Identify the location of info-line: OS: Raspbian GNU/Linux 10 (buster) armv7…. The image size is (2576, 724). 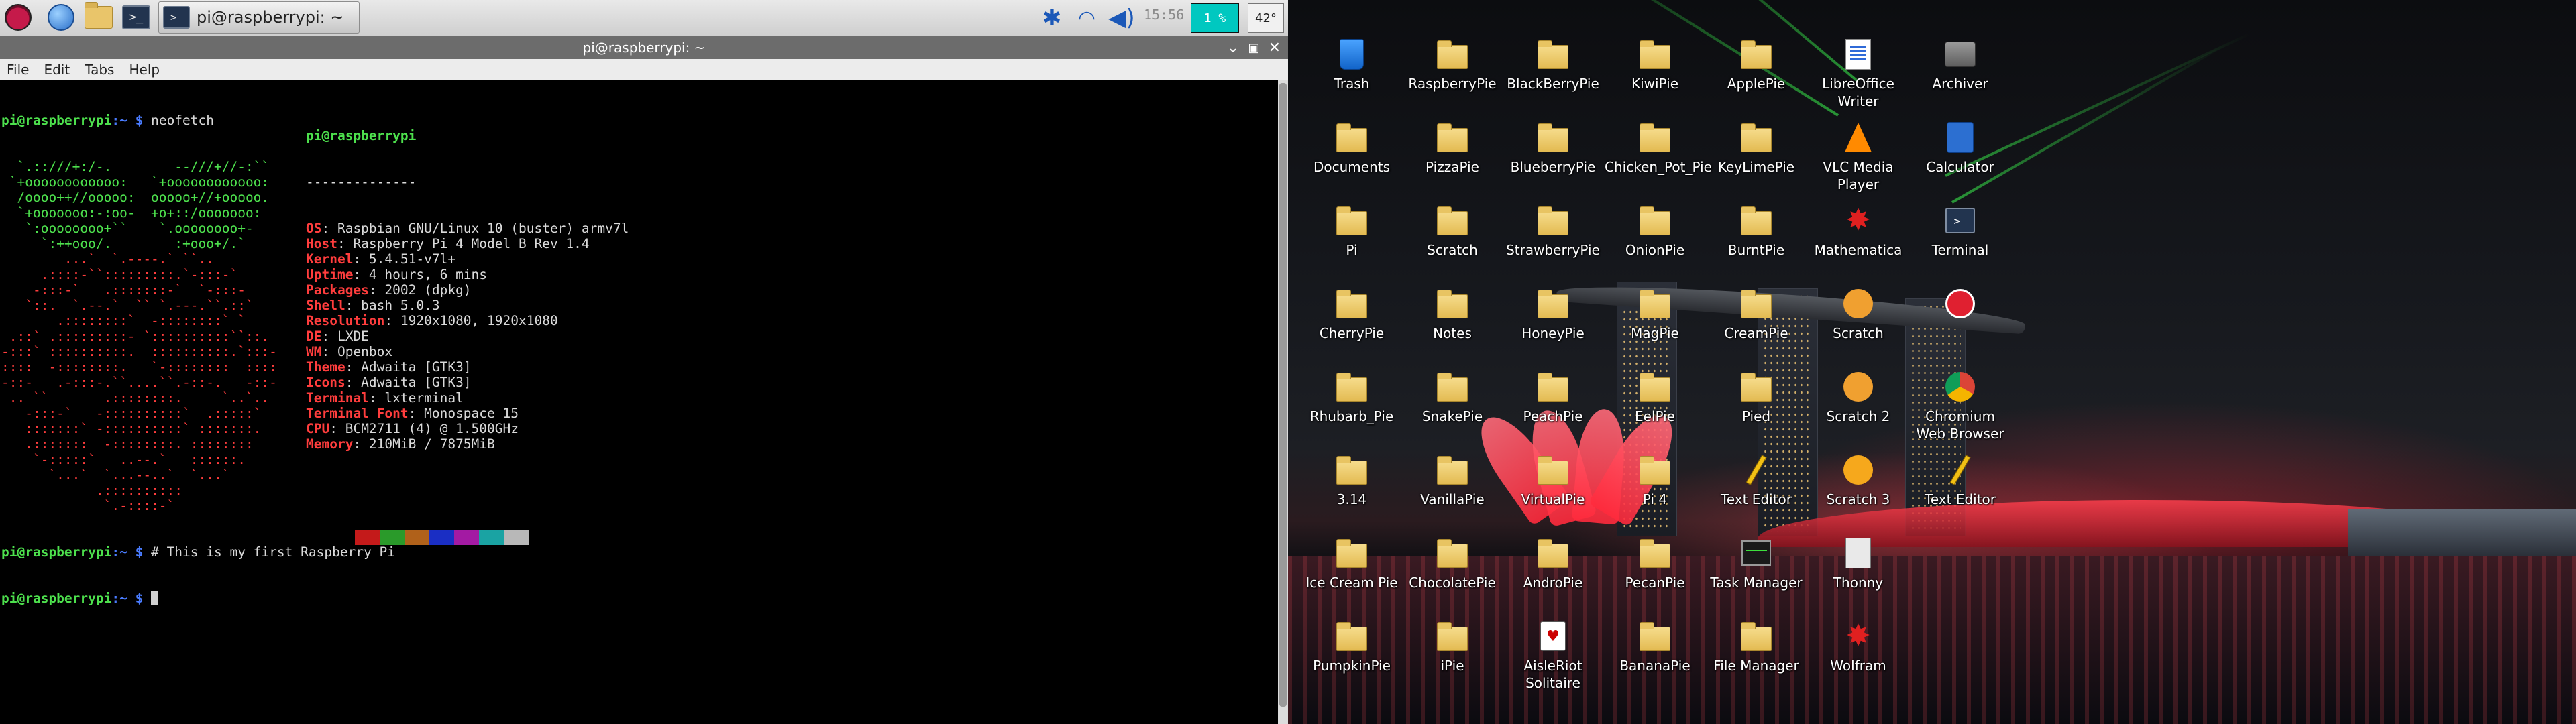
(467, 228).